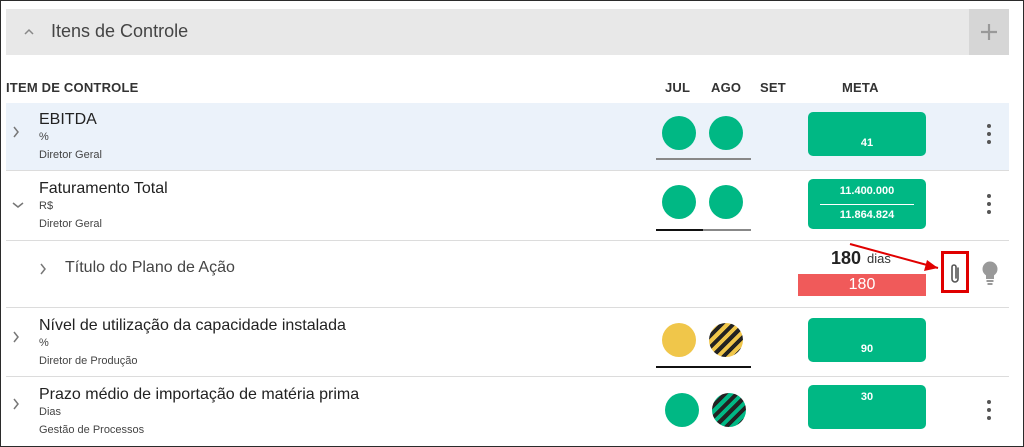  Describe the element at coordinates (50, 412) in the screenshot. I see `item-unit: Dias` at that location.